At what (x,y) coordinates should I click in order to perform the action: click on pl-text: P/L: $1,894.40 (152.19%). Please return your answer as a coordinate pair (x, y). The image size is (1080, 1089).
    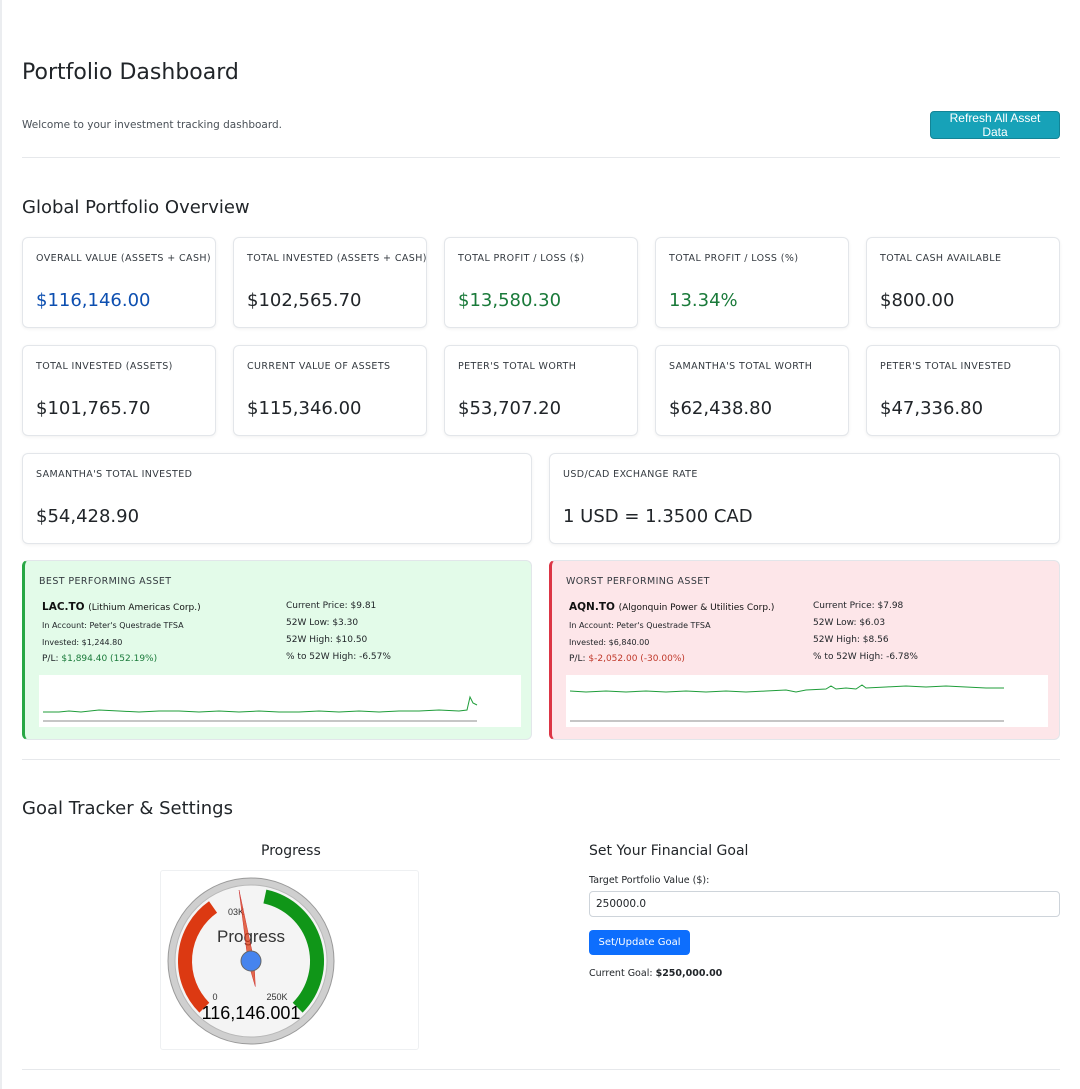
    Looking at the image, I should click on (99, 659).